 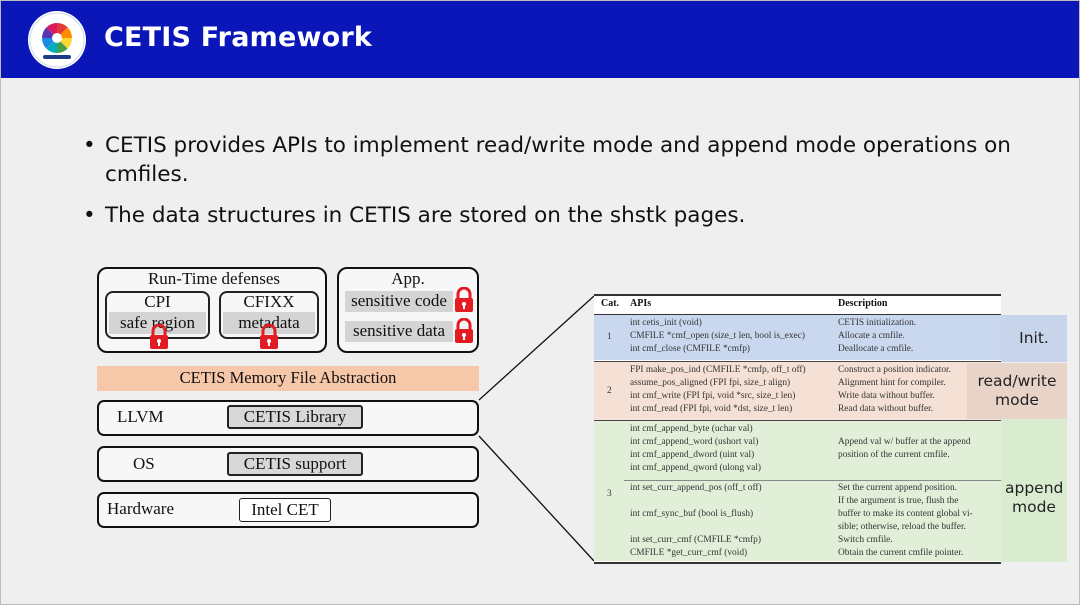 I want to click on table-cell-desc: CETIS initialization., so click(x=877, y=323).